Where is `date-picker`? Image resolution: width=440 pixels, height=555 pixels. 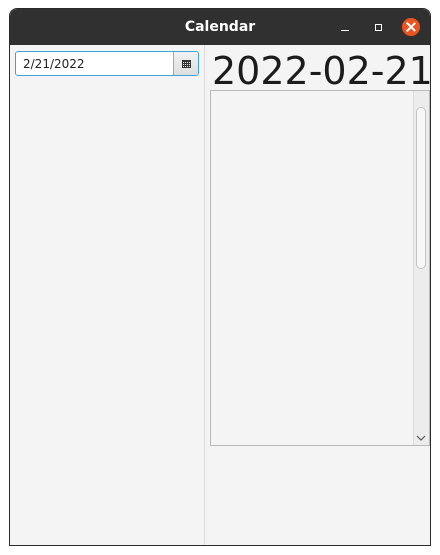
date-picker is located at coordinates (107, 63).